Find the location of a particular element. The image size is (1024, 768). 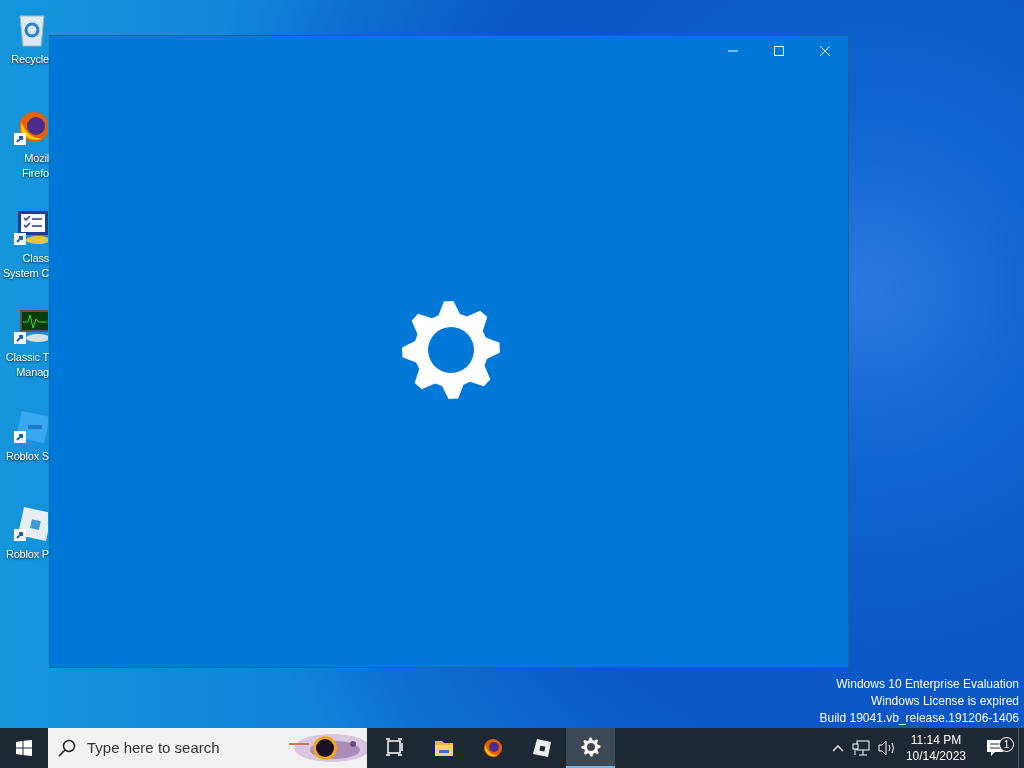

notification-count: 1 is located at coordinates (1006, 744).